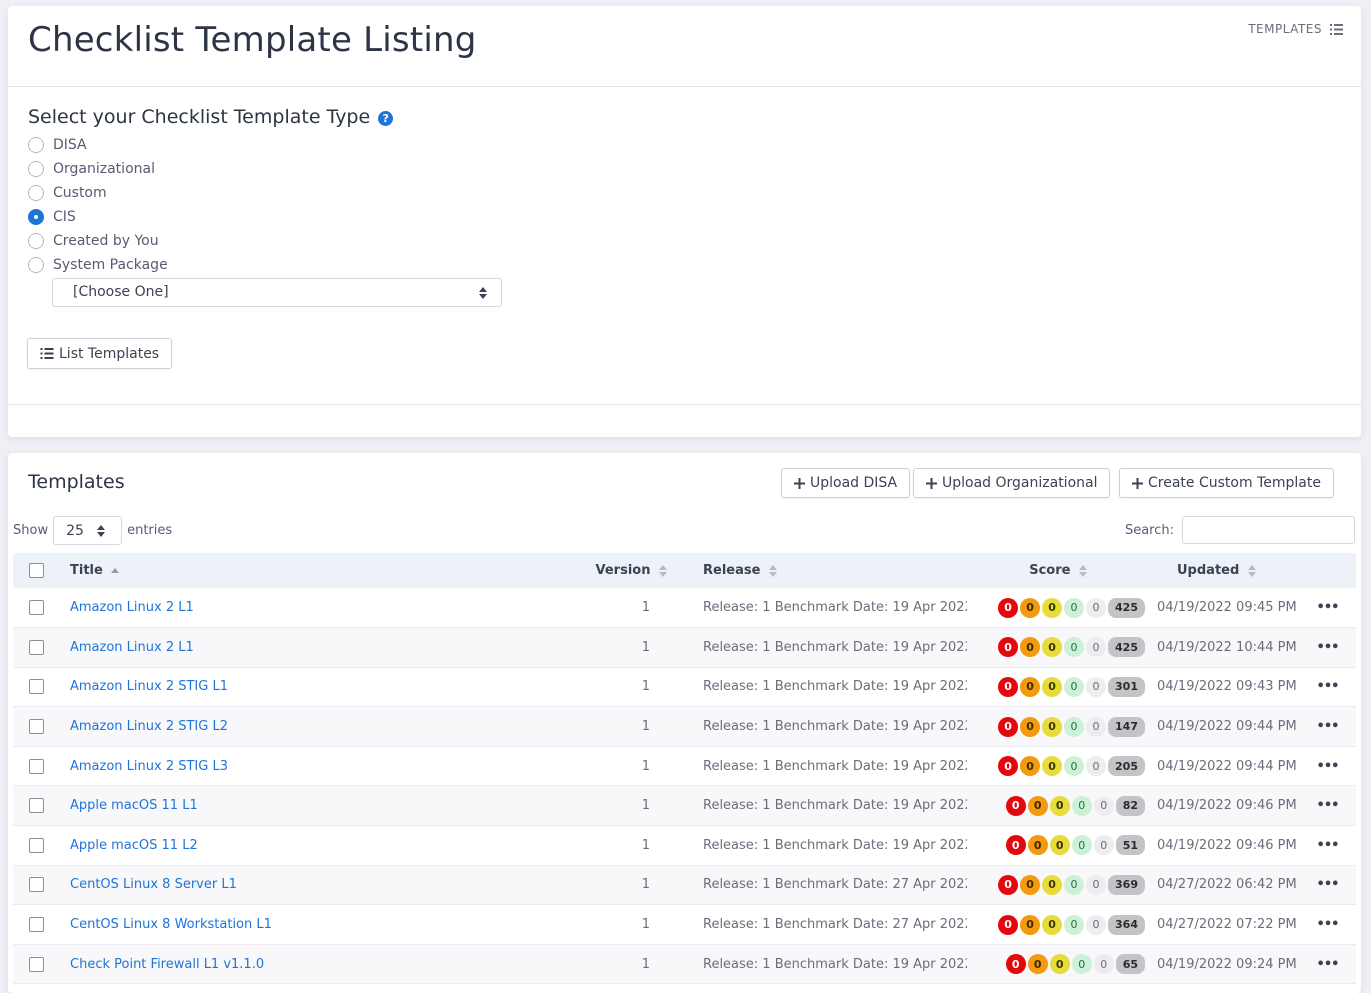 The height and width of the screenshot is (993, 1371). Describe the element at coordinates (1327, 570) in the screenshot. I see `column-header-actions` at that location.